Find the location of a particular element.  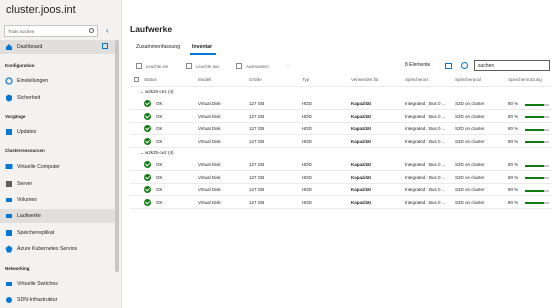

column-header-verwendet: Verwendet für is located at coordinates (365, 79).